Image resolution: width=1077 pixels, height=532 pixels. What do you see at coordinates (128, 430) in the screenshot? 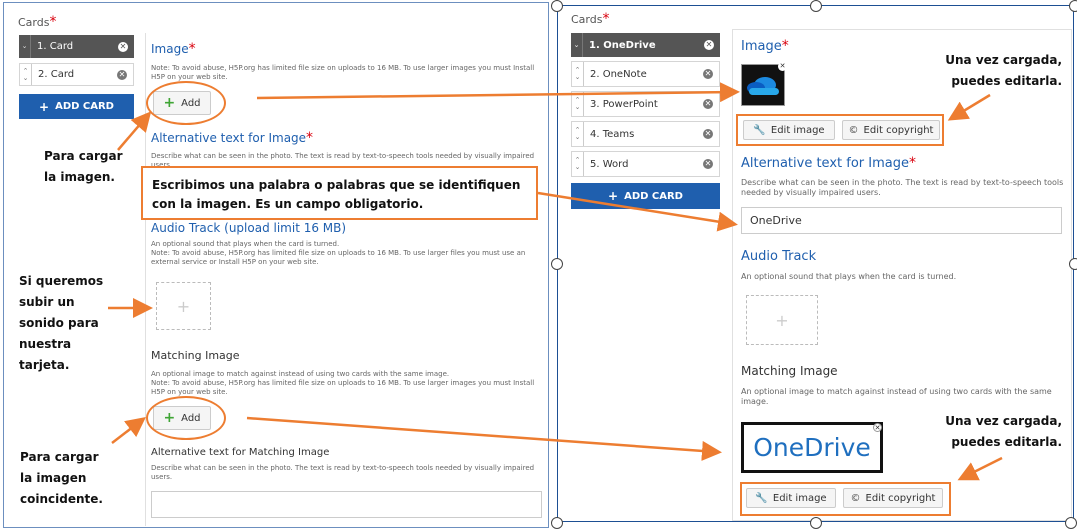
I see `arrow-to-matching-add` at bounding box center [128, 430].